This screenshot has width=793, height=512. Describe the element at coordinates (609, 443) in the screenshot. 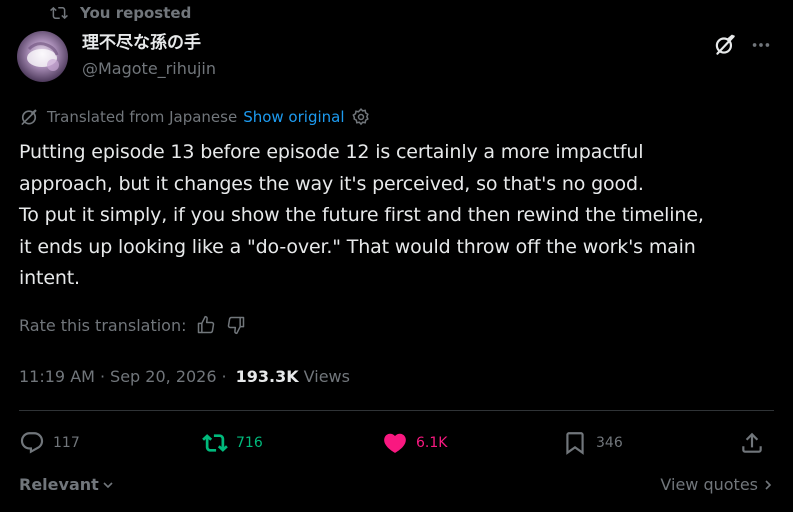

I see `bookmark-count: 346` at that location.